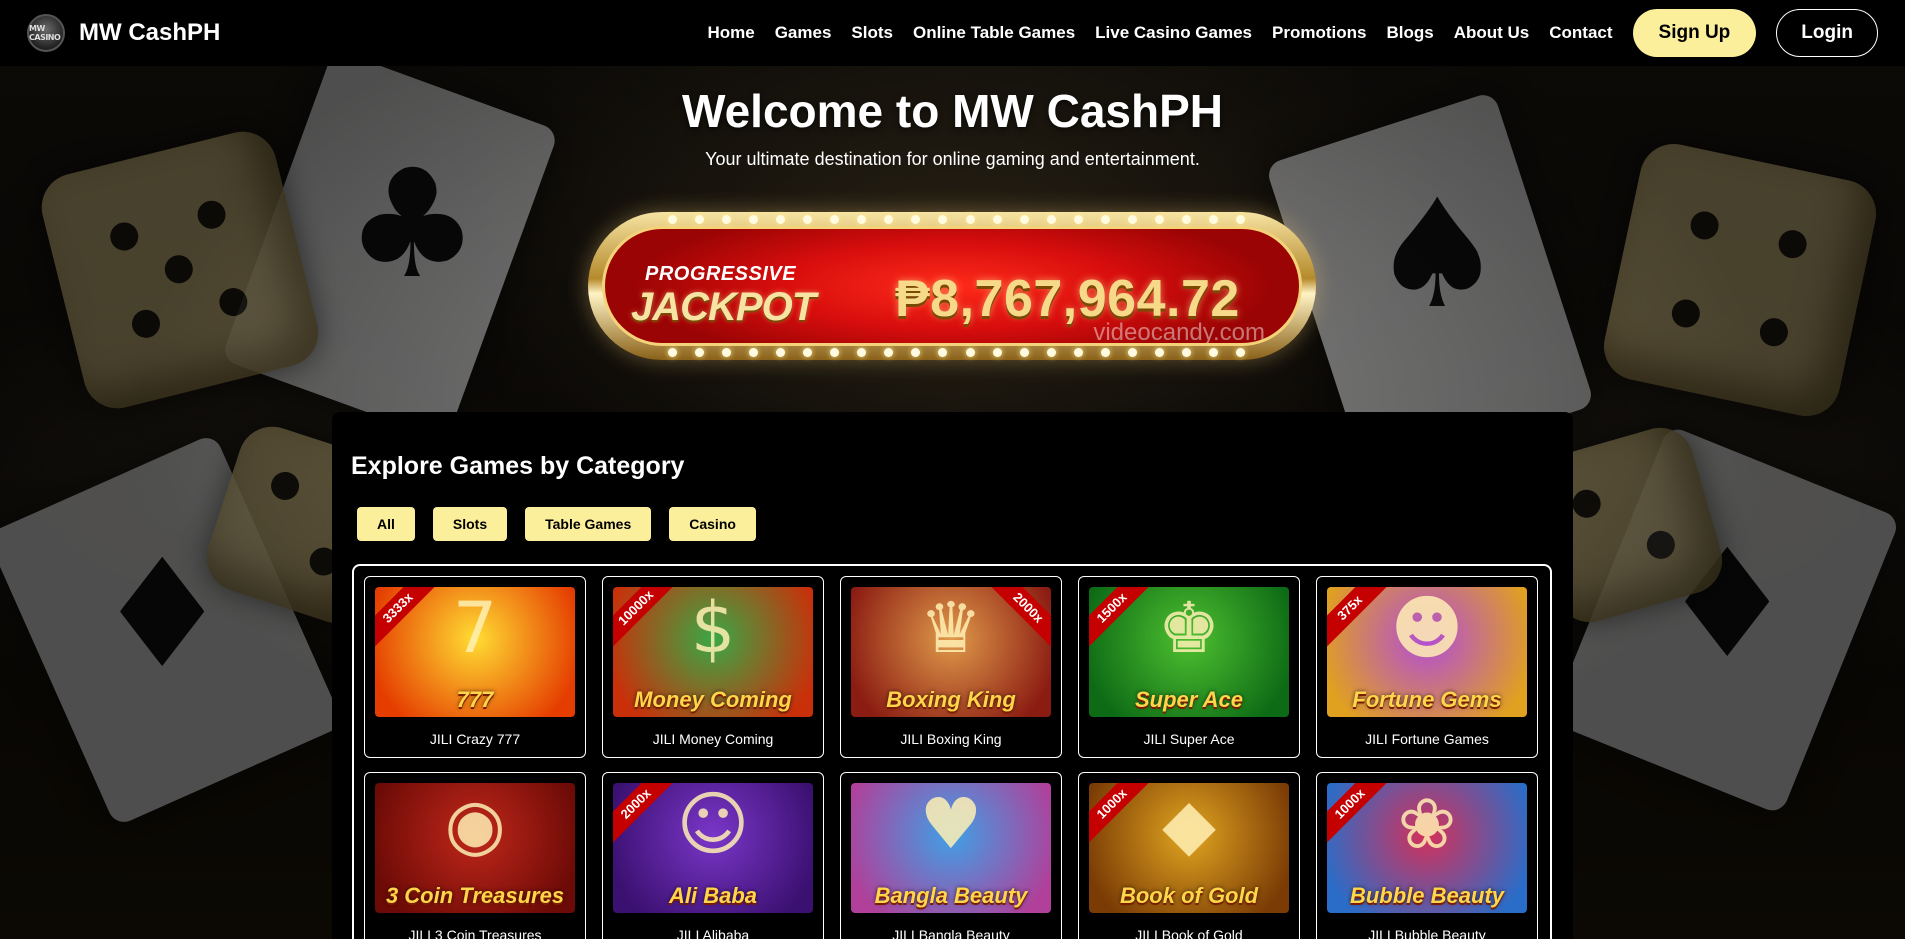 This screenshot has height=939, width=1905. I want to click on game-card: ☺ 2000x Ali Baba JILI Alibaba, so click(713, 855).